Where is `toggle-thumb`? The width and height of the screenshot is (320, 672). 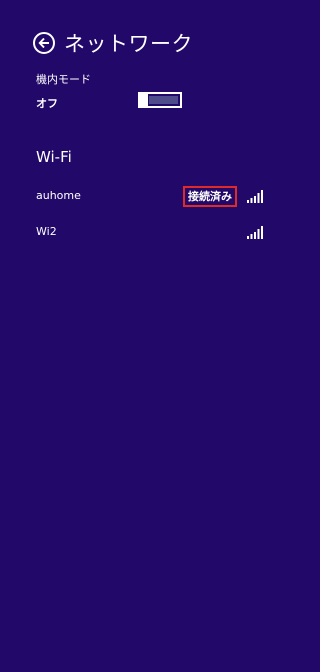 toggle-thumb is located at coordinates (143, 100).